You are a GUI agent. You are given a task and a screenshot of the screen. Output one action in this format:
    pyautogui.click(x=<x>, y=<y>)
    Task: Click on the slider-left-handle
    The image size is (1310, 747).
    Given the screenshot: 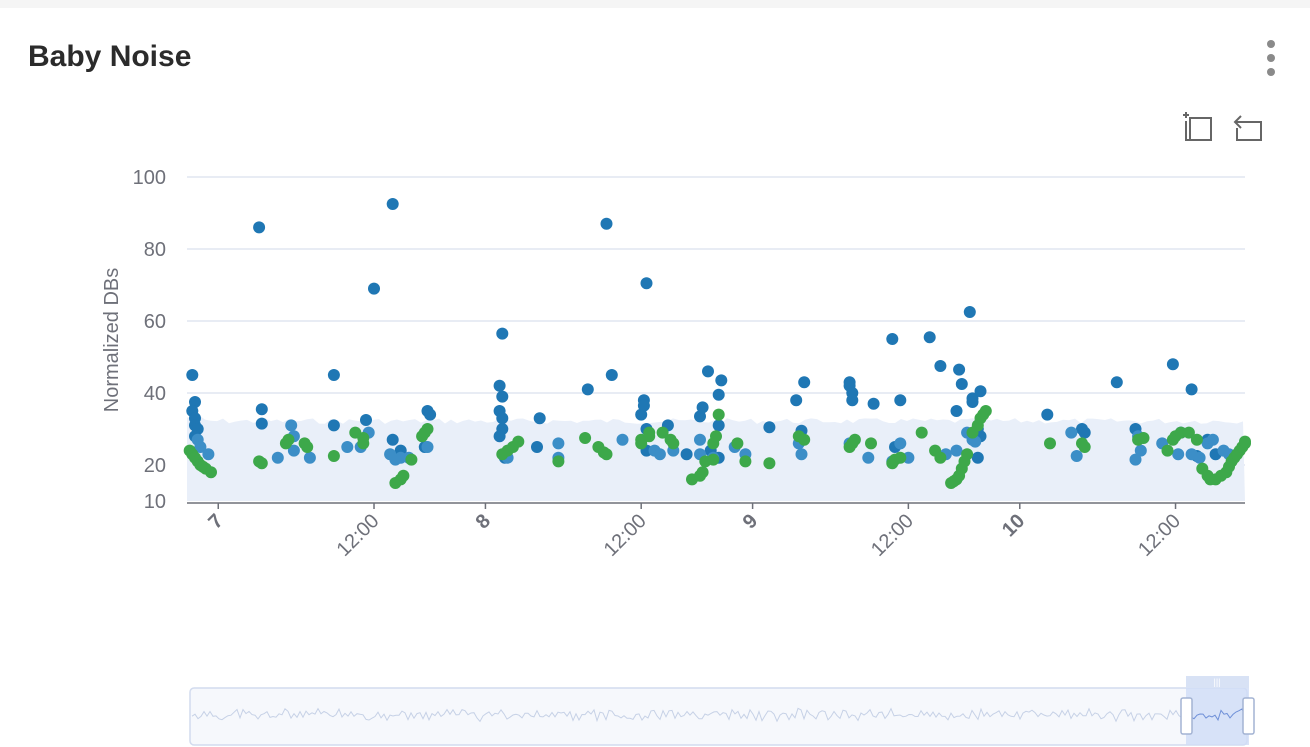 What is the action you would take?
    pyautogui.click(x=1186, y=716)
    